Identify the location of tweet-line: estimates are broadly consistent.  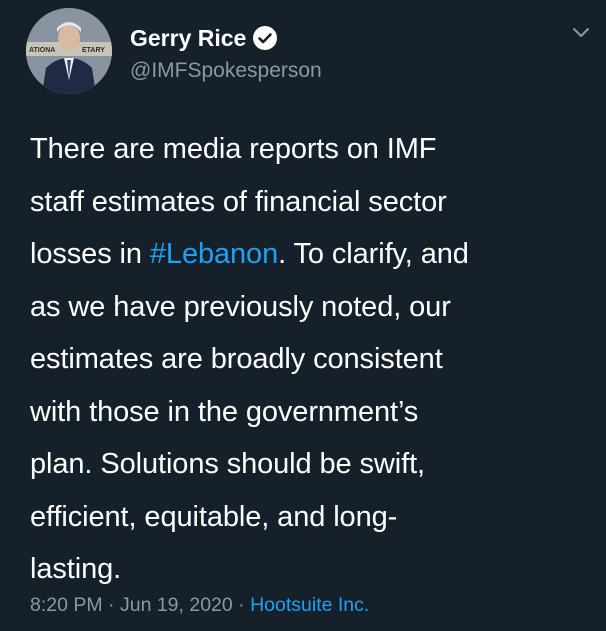
(236, 359).